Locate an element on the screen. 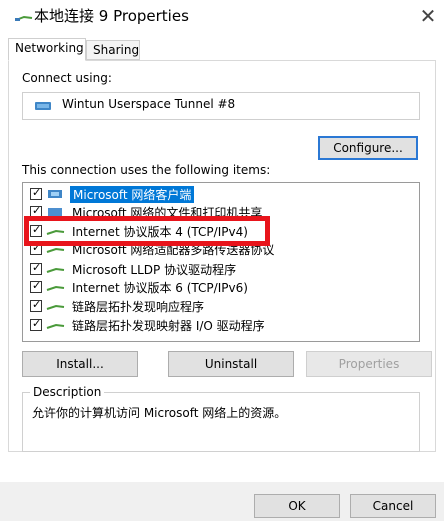 The image size is (444, 521). cancel-button: Cancel is located at coordinates (393, 506).